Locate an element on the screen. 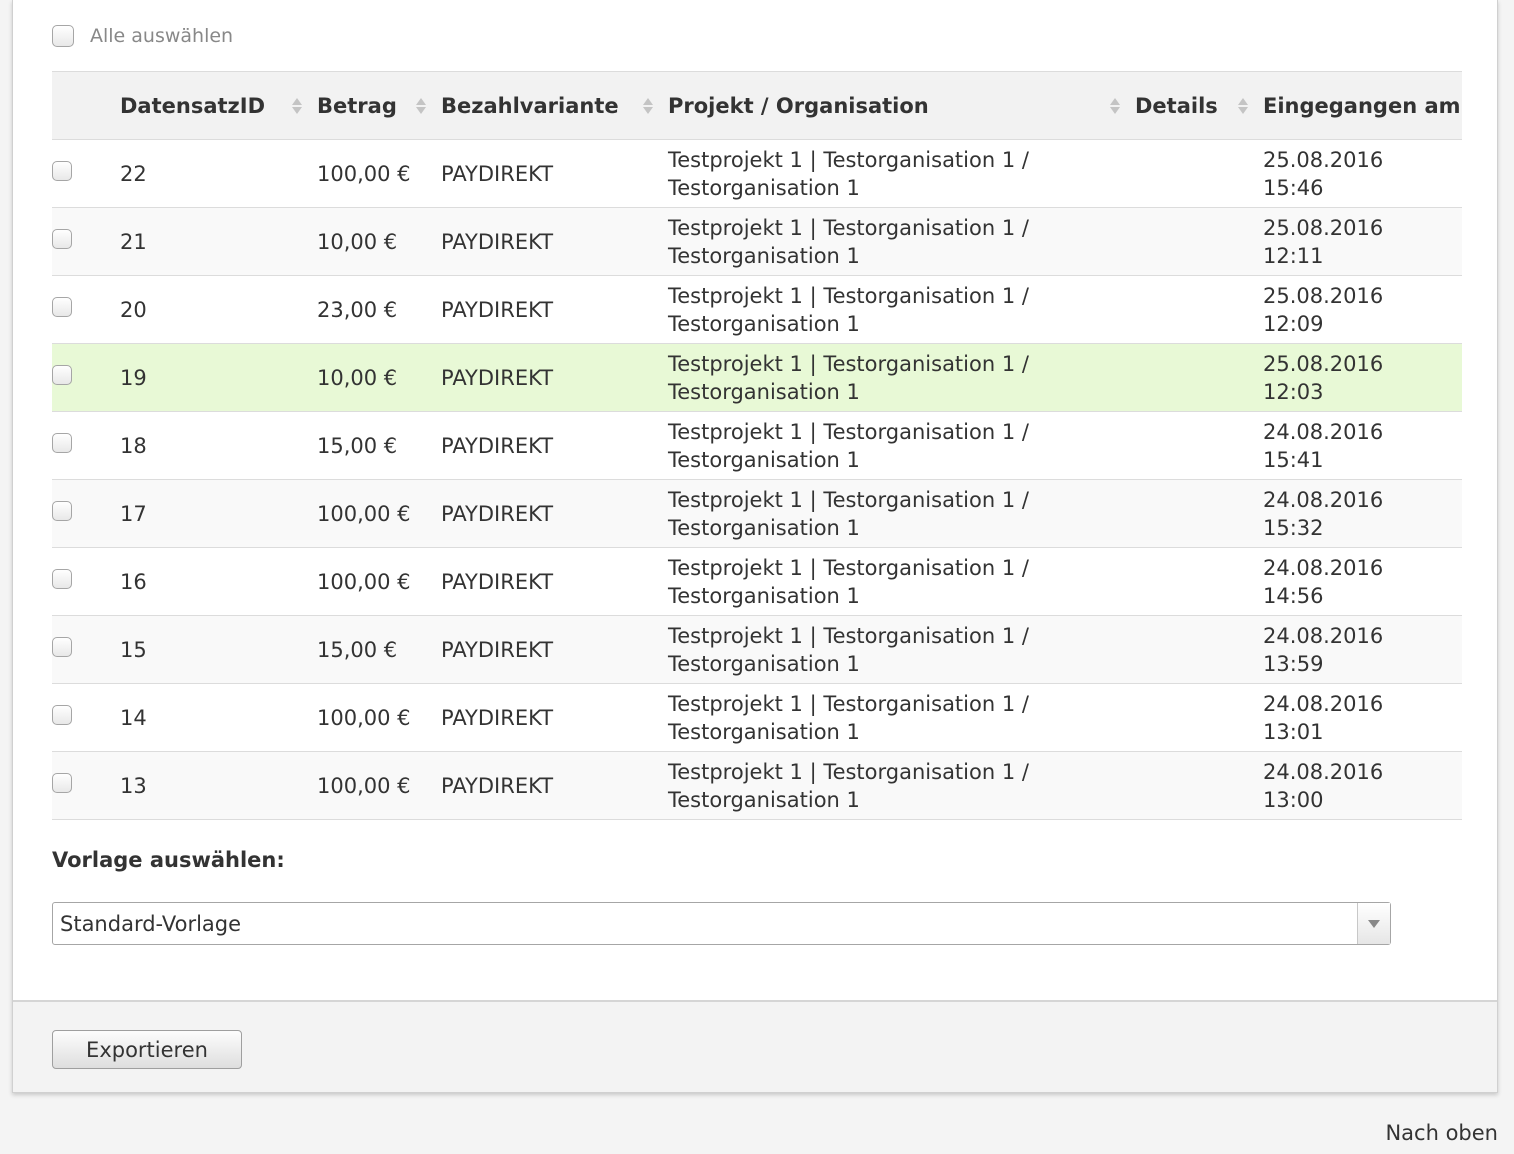  cell-time: 15:32 is located at coordinates (1293, 527).